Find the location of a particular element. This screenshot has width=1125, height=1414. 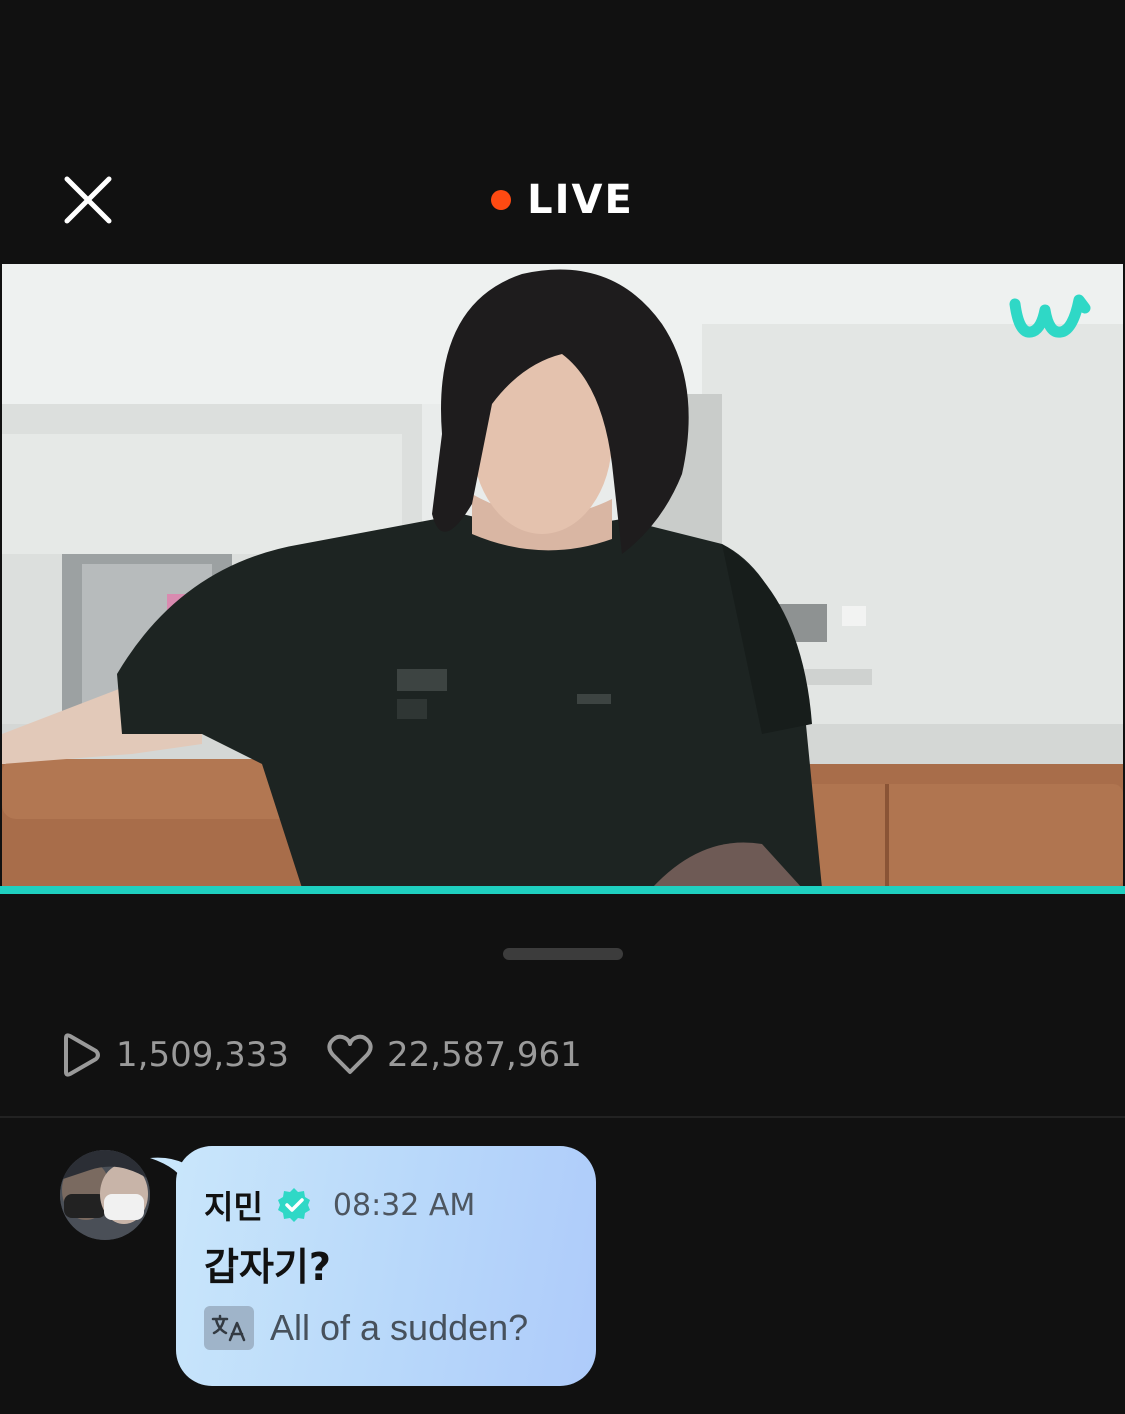

comment-time: 08:32 AM is located at coordinates (404, 1205).